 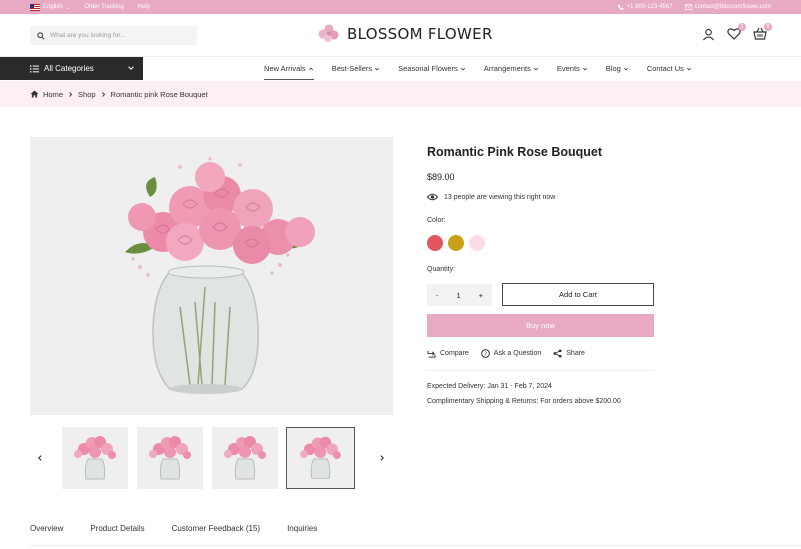 I want to click on ask-question-button: ? Ask a Question, so click(x=511, y=353).